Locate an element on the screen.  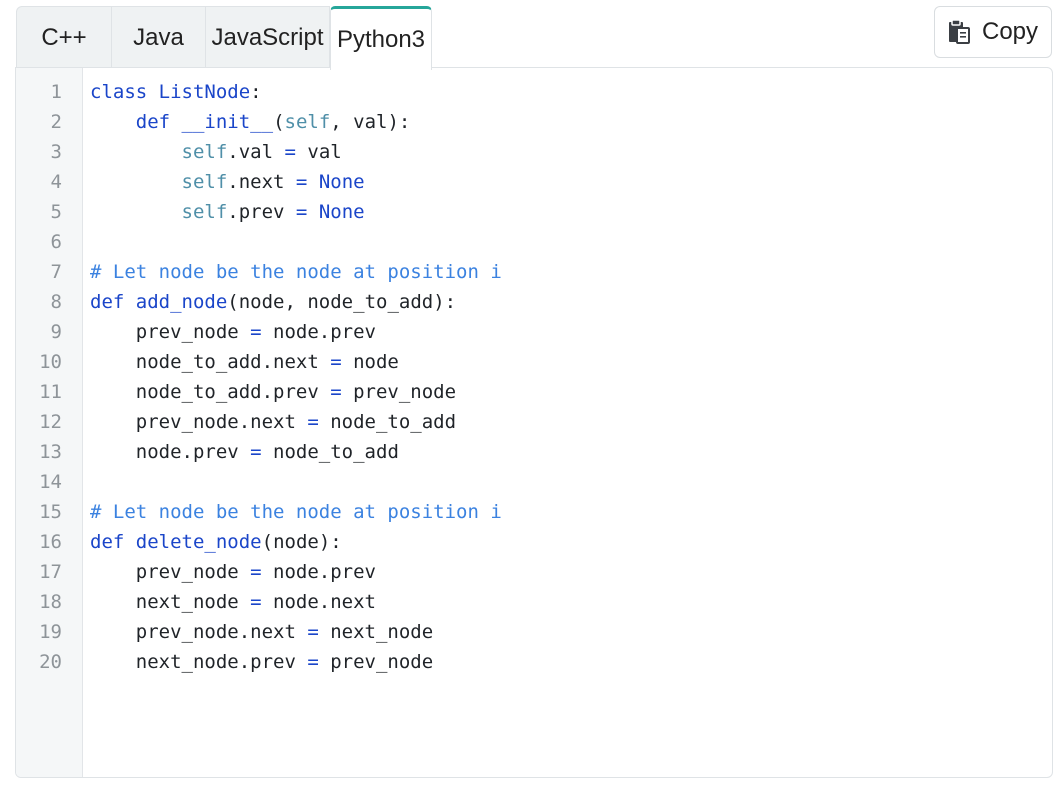
copy-button: Copy is located at coordinates (993, 32).